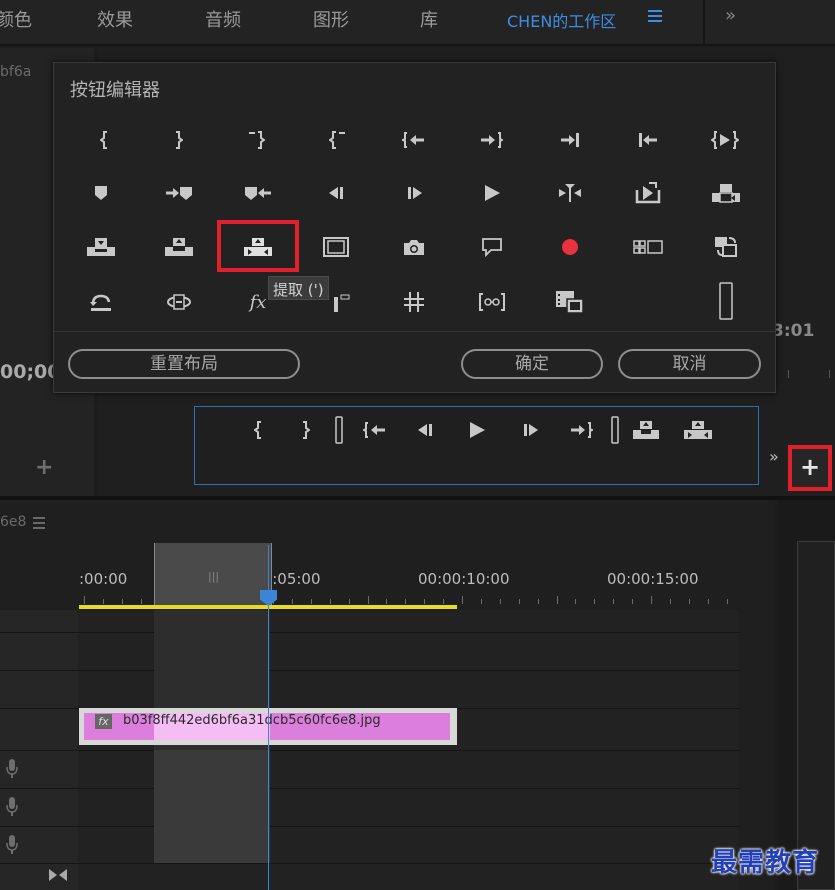  What do you see at coordinates (655, 17) in the screenshot?
I see `workspace-menu-icon` at bounding box center [655, 17].